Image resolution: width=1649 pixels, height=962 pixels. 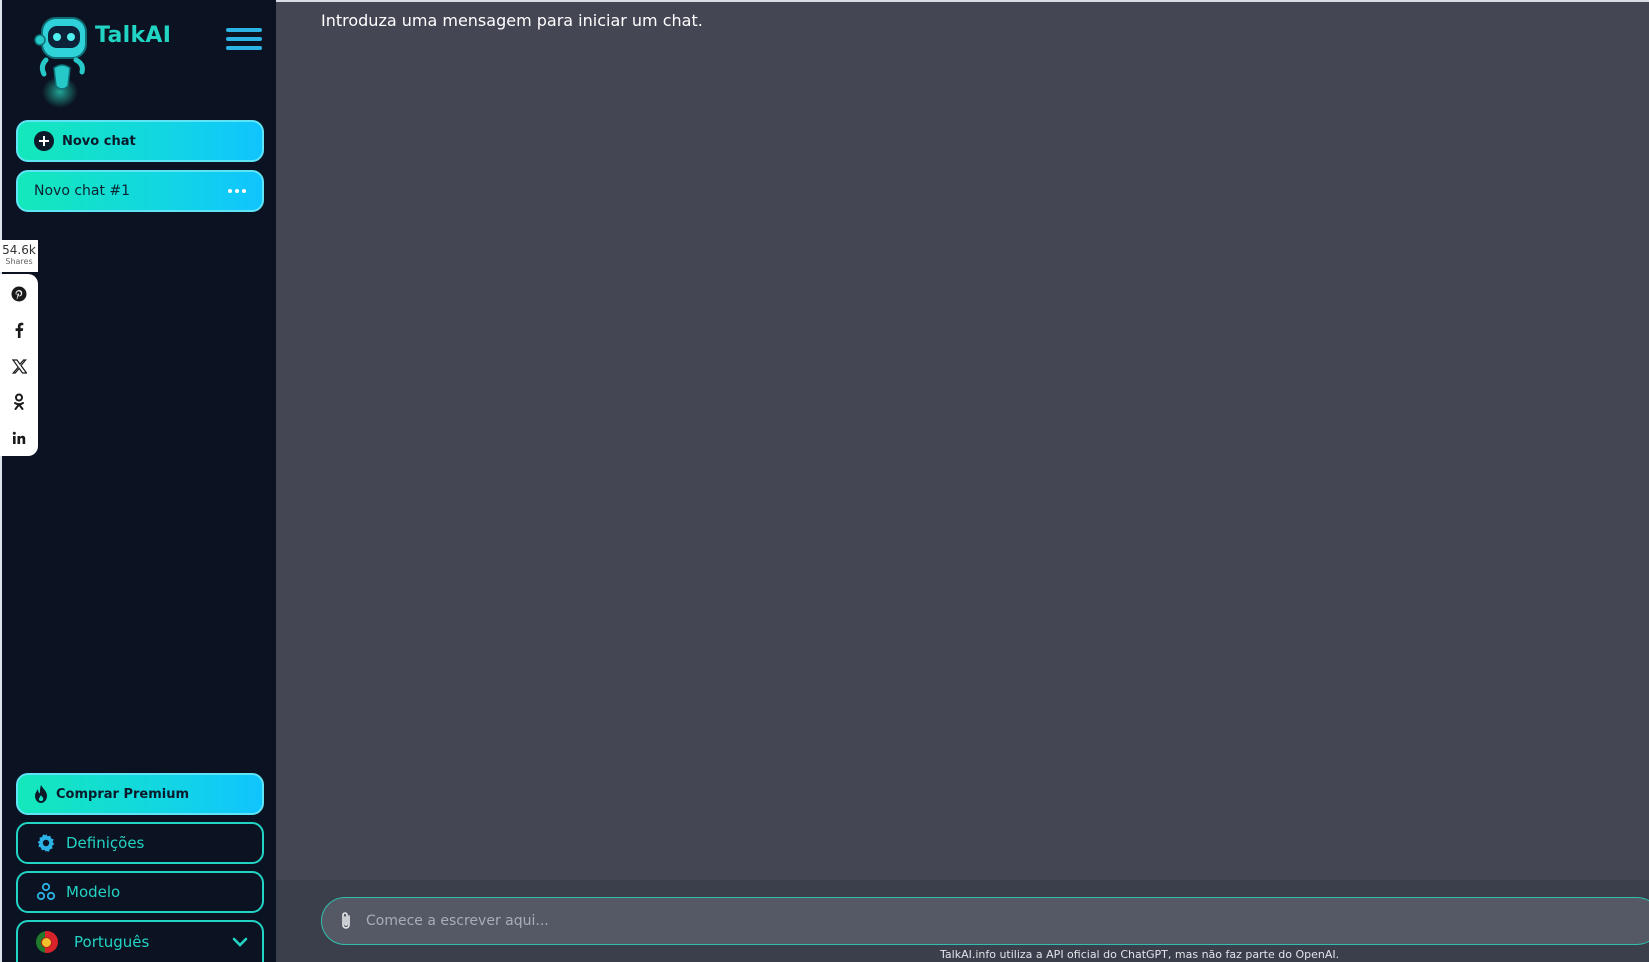 I want to click on message-input, so click(x=866, y=921).